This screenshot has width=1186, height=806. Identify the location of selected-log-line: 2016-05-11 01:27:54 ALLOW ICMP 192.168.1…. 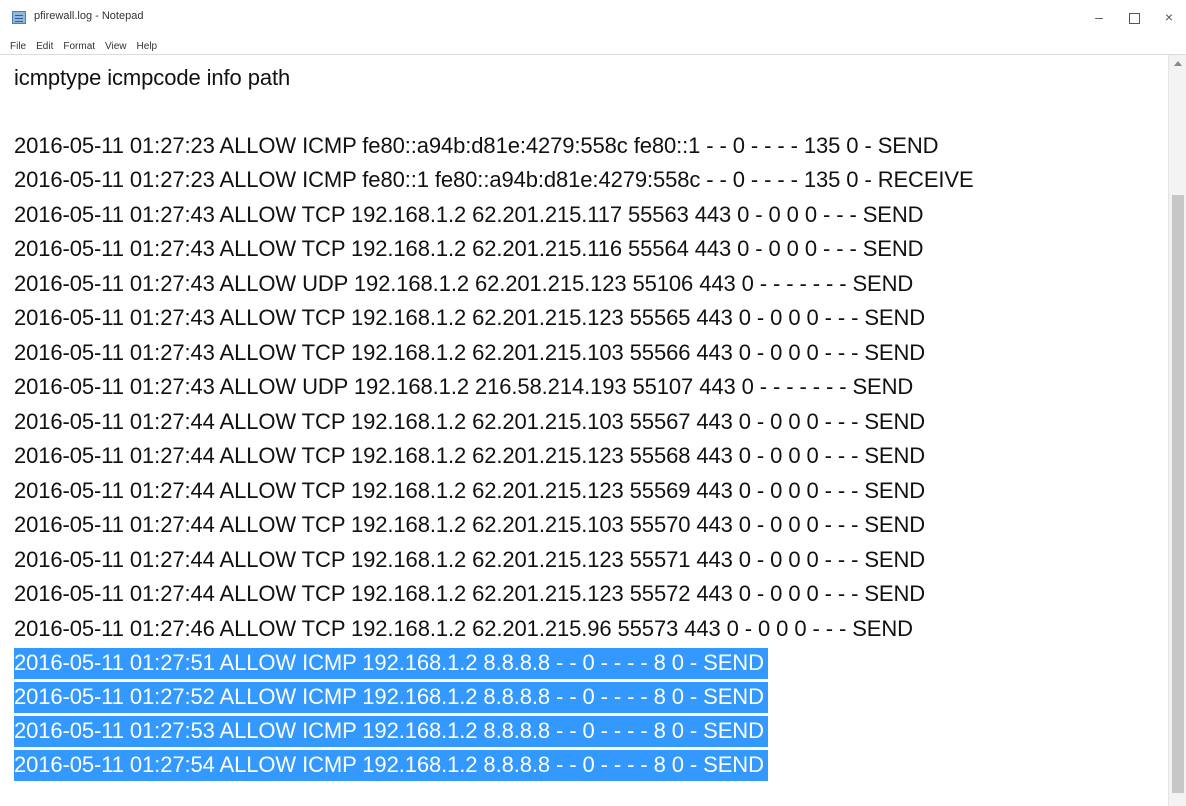
(391, 765).